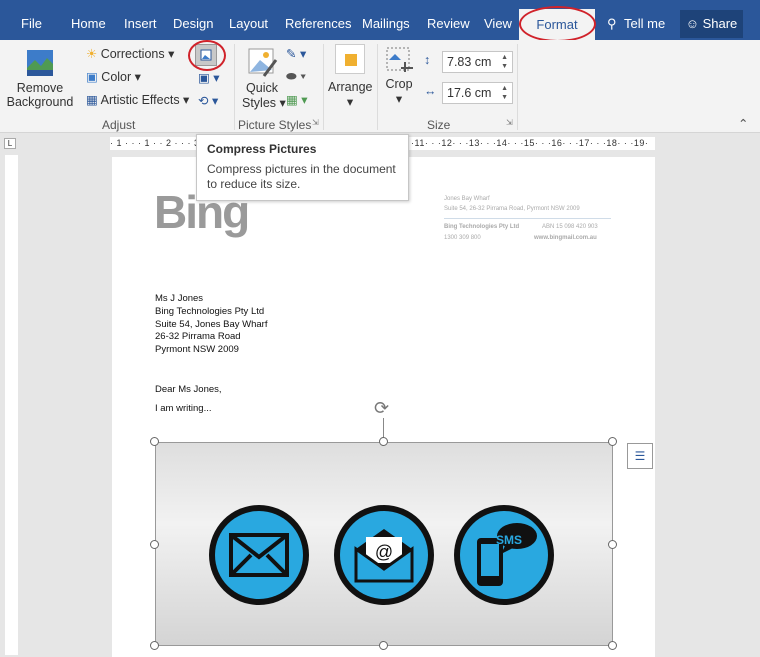  I want to click on remove-background-button: Remove Background, so click(40, 79).